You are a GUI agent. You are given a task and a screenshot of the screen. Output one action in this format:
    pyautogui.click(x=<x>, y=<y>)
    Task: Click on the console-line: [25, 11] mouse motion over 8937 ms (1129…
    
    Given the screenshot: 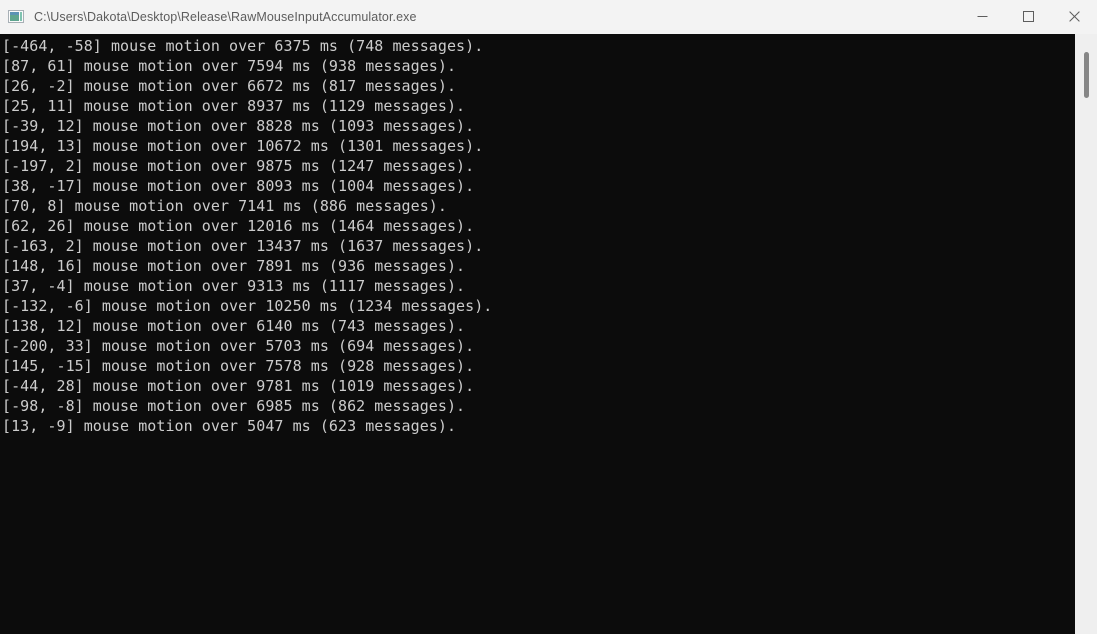 What is the action you would take?
    pyautogui.click(x=234, y=106)
    